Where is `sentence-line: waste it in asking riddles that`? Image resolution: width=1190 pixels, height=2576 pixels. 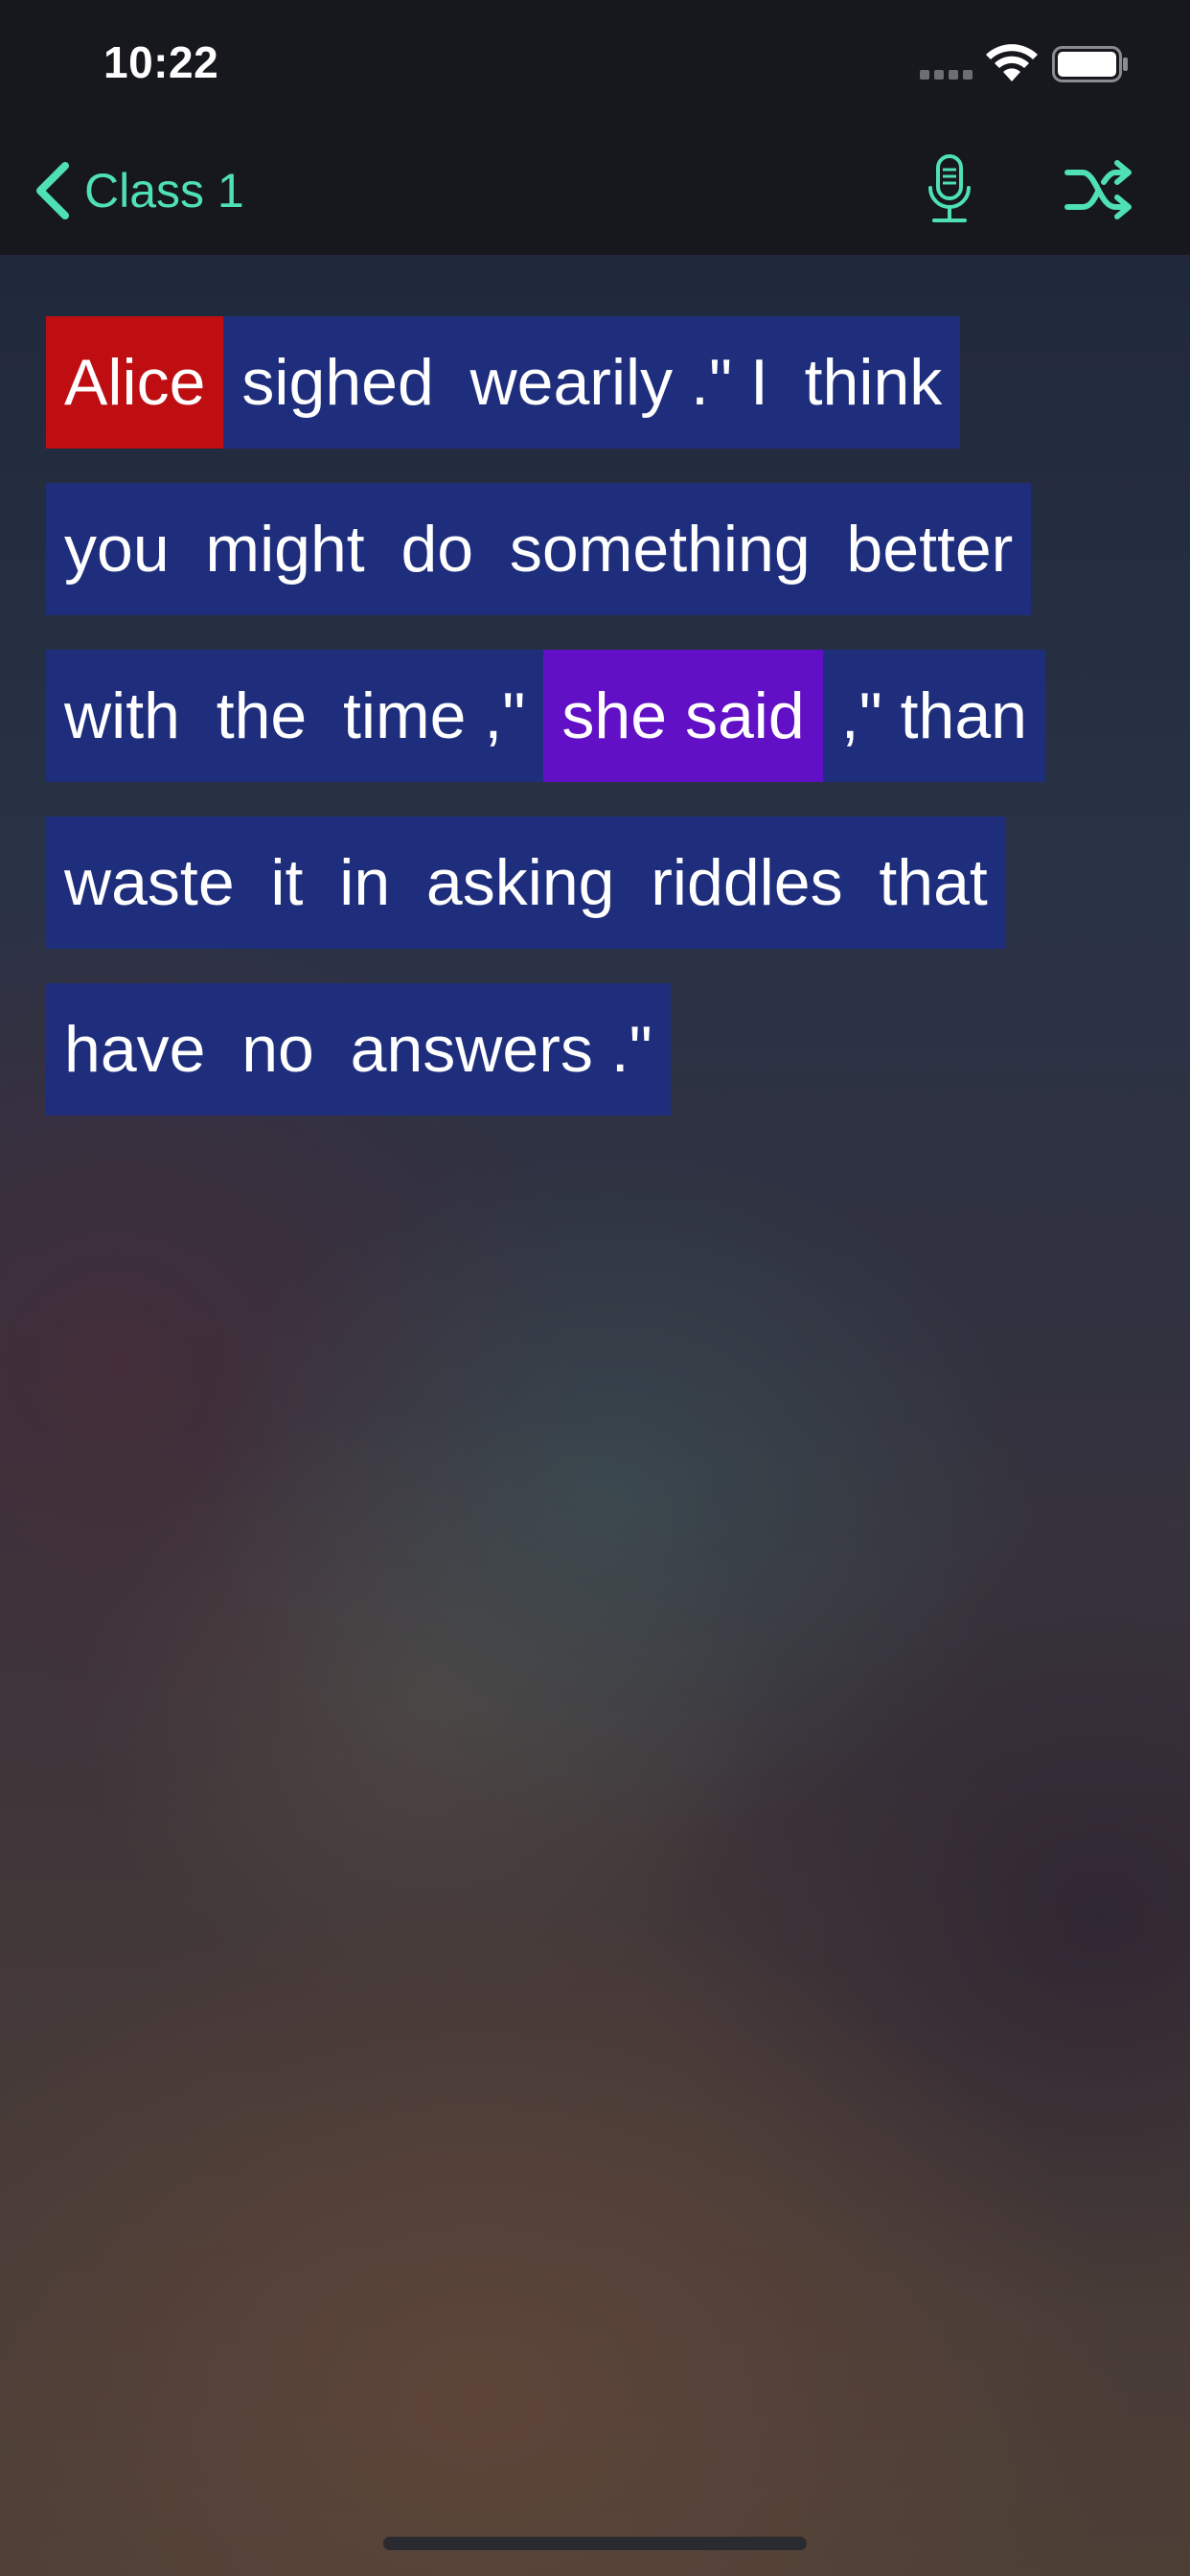 sentence-line: waste it in asking riddles that is located at coordinates (602, 882).